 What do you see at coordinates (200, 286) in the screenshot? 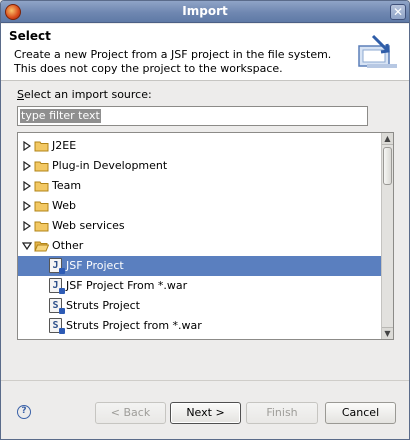
I see `tree-item-jsf-project-from-war: J JSF Project From *.war` at bounding box center [200, 286].